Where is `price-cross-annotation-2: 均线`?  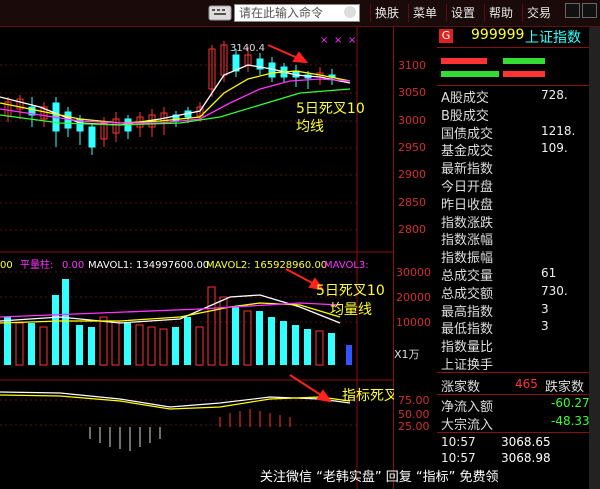 price-cross-annotation-2: 均线 is located at coordinates (310, 127).